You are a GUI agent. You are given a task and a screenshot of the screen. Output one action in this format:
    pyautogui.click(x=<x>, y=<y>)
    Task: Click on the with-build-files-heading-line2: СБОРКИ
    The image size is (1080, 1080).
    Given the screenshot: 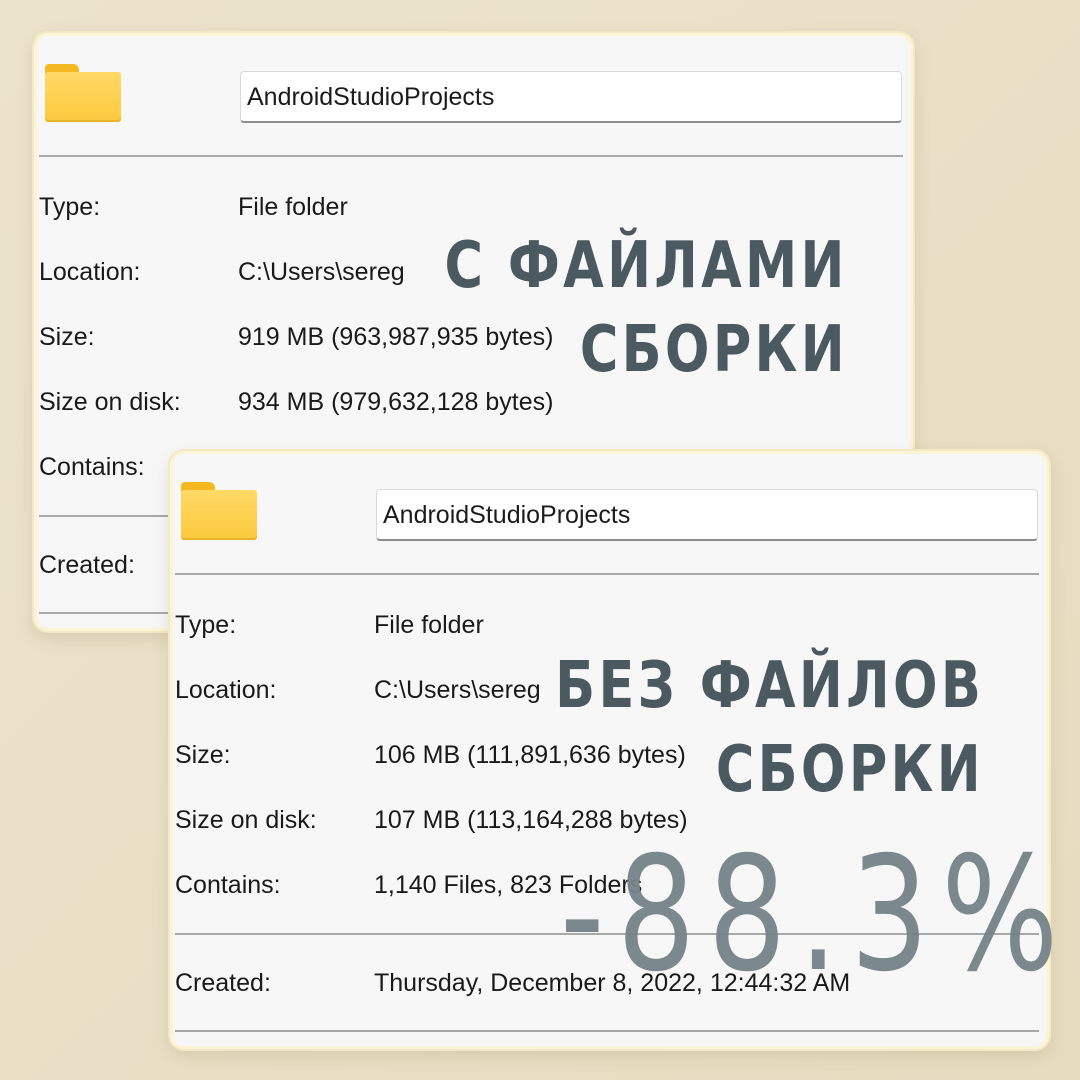 What is the action you would take?
    pyautogui.click(x=713, y=350)
    